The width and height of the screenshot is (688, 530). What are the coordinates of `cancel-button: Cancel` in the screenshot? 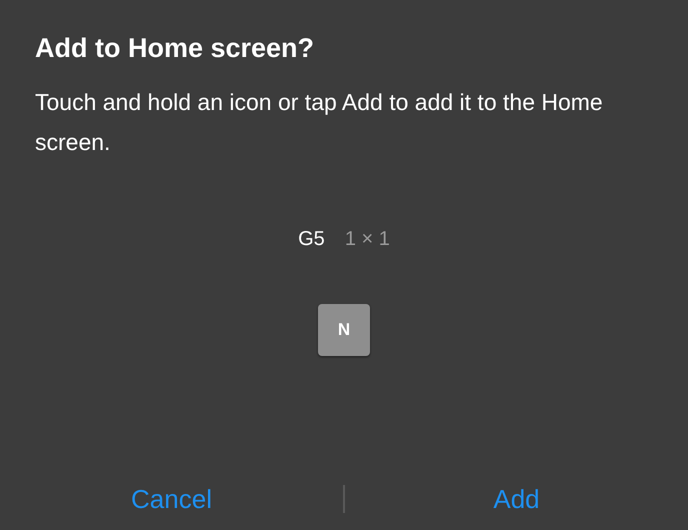 It's located at (171, 499).